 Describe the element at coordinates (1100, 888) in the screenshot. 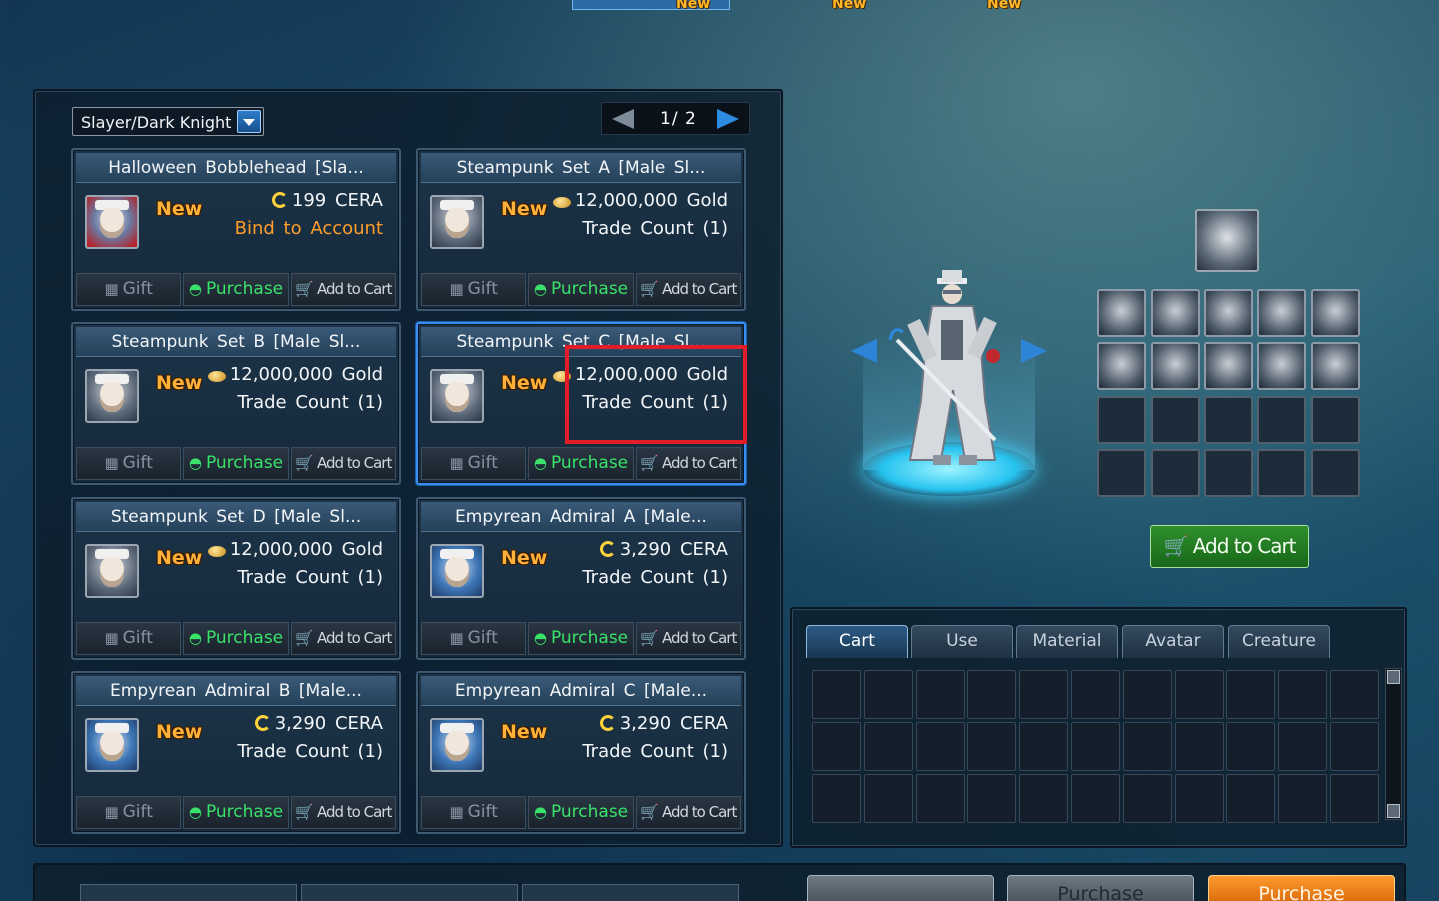

I see `purchase-all-button: Purchase` at that location.